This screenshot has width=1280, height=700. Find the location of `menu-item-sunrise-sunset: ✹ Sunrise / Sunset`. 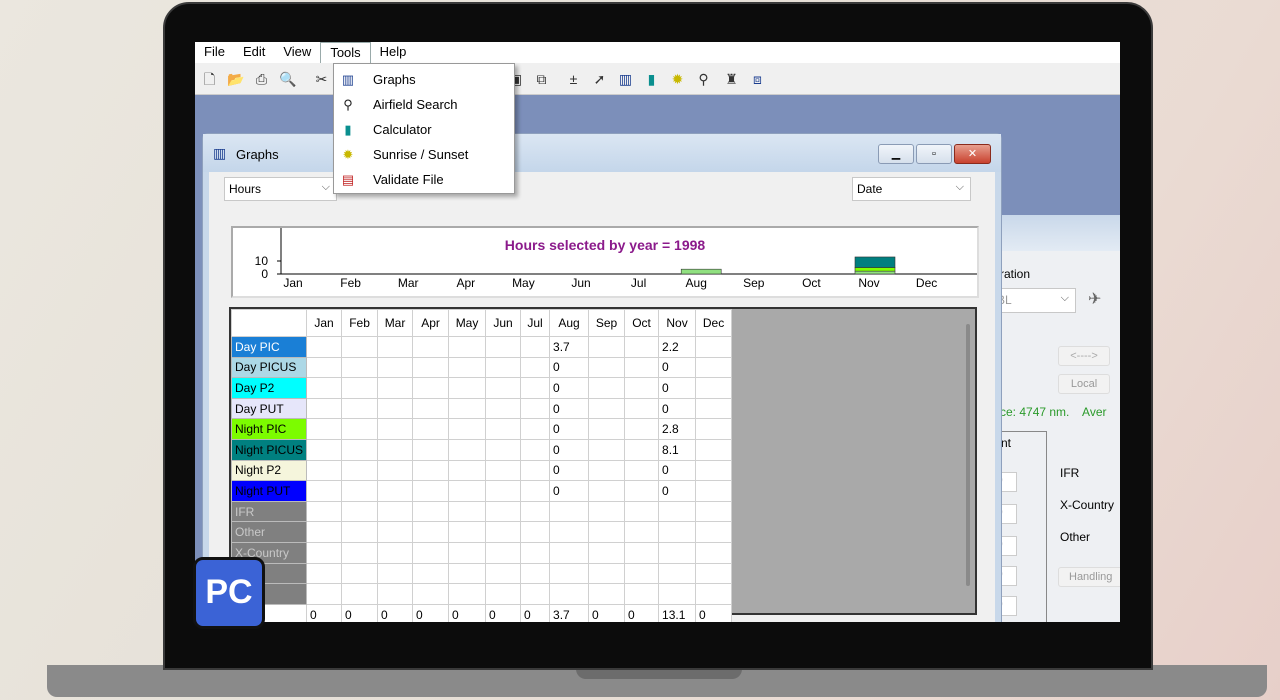

menu-item-sunrise-sunset: ✹ Sunrise / Sunset is located at coordinates (424, 154).